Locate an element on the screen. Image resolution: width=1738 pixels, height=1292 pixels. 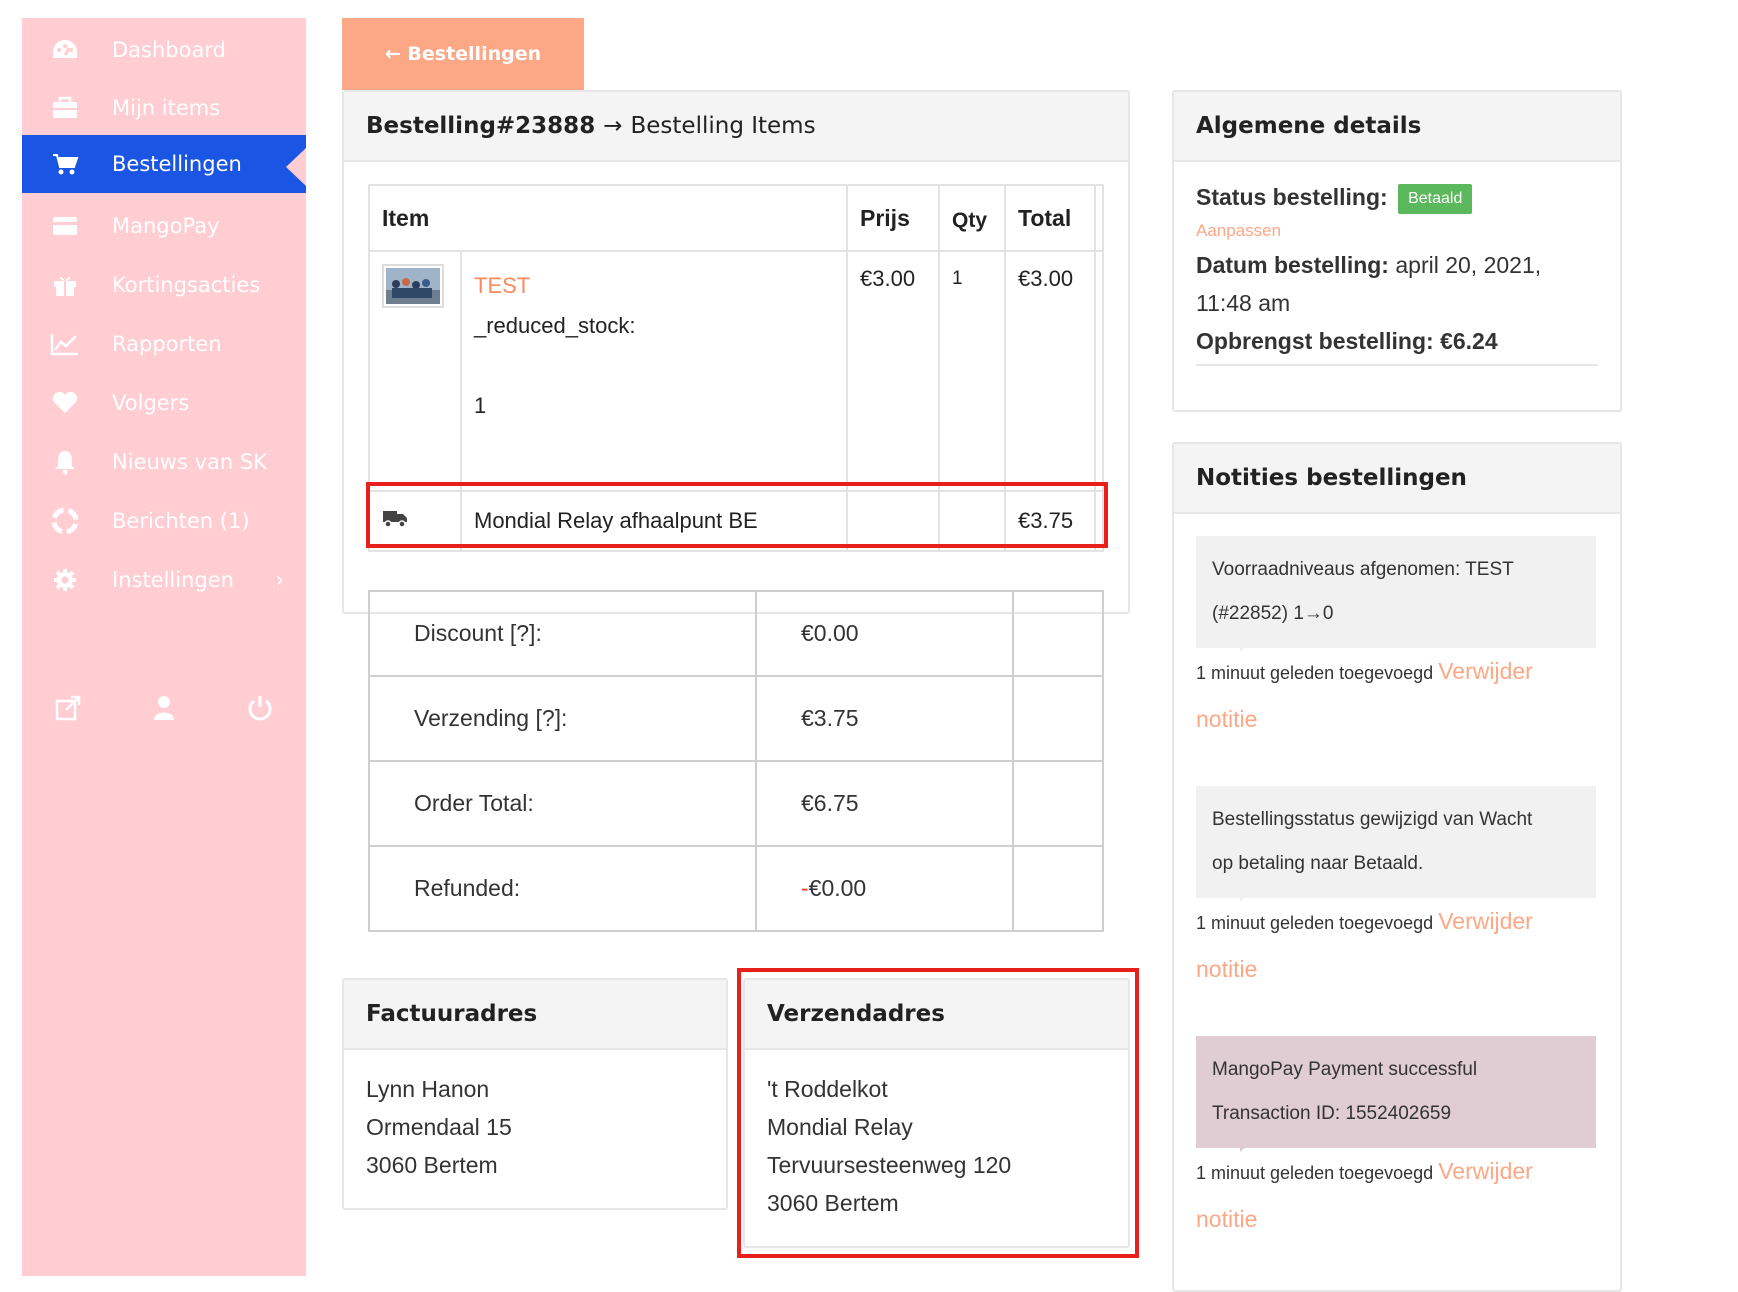
sidebar-item-berichten: Berichten (1) is located at coordinates (164, 521).